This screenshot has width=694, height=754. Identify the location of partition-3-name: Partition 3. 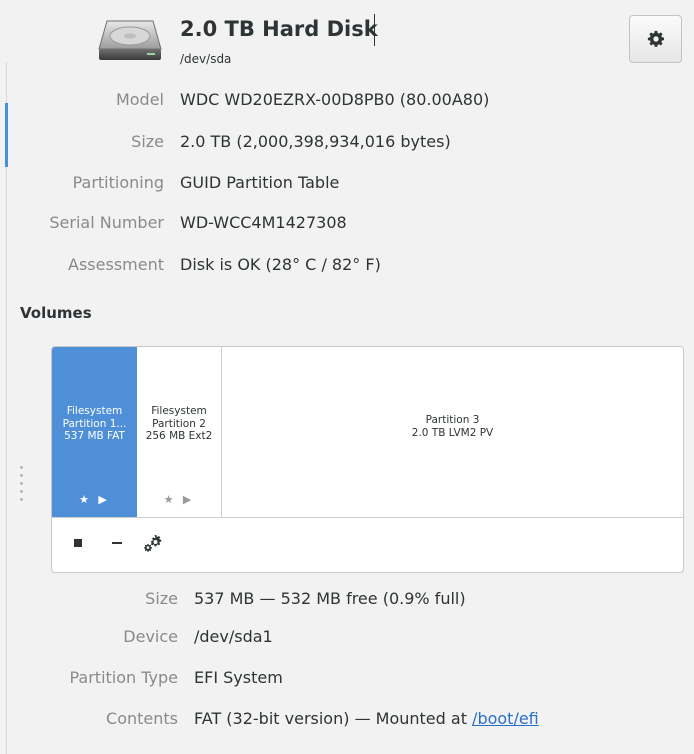
(452, 420).